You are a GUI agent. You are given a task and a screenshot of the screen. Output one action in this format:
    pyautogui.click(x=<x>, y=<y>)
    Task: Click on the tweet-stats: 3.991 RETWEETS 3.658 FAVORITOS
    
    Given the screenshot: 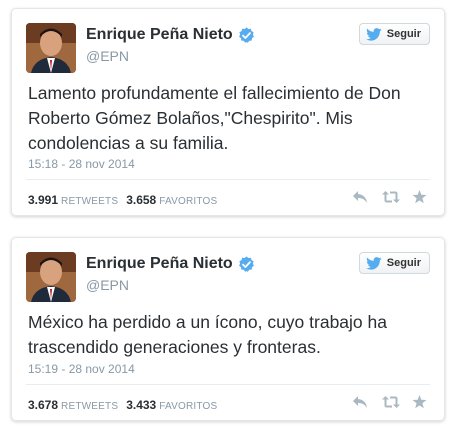 What is the action you would take?
    pyautogui.click(x=126, y=200)
    